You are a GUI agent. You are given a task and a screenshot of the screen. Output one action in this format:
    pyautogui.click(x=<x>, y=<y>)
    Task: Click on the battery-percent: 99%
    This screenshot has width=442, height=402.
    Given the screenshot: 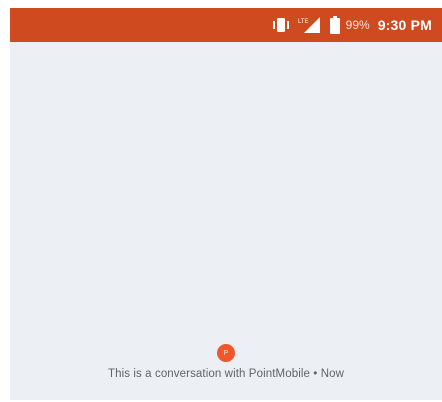 What is the action you would take?
    pyautogui.click(x=357, y=25)
    